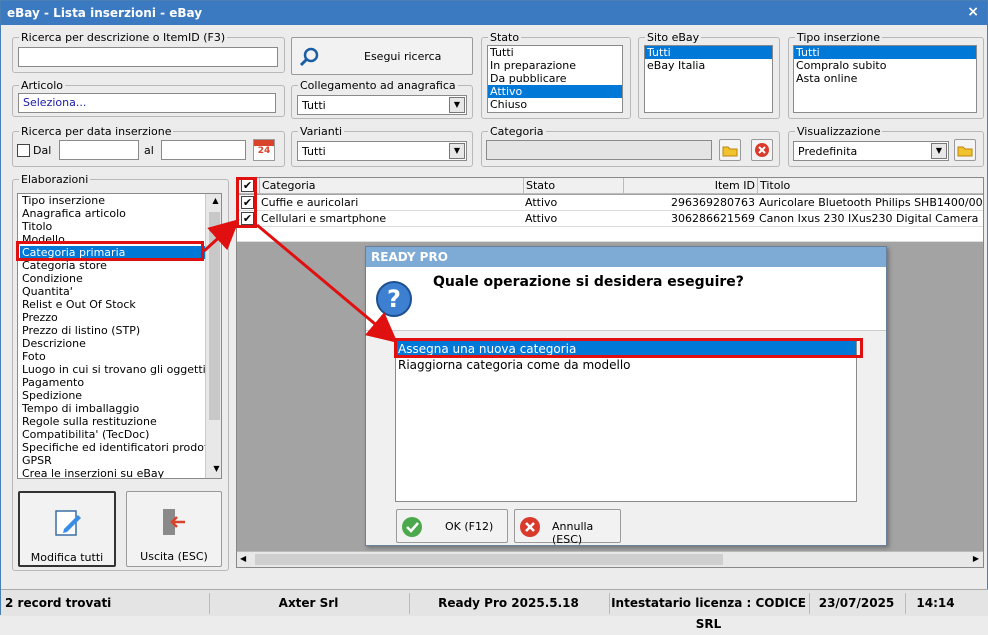 Image resolution: width=988 pixels, height=635 pixels. What do you see at coordinates (885, 52) in the screenshot?
I see `tipo-item-selected: Tutti` at bounding box center [885, 52].